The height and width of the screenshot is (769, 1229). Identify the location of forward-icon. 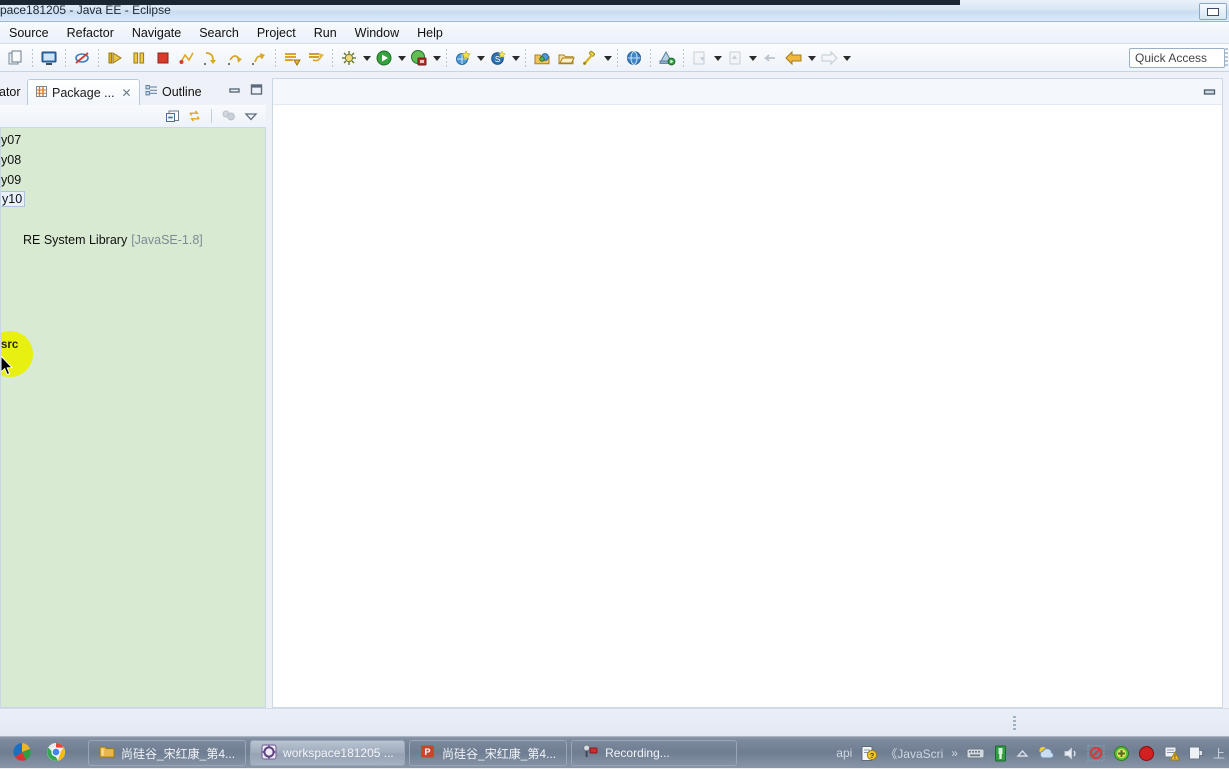
(829, 58).